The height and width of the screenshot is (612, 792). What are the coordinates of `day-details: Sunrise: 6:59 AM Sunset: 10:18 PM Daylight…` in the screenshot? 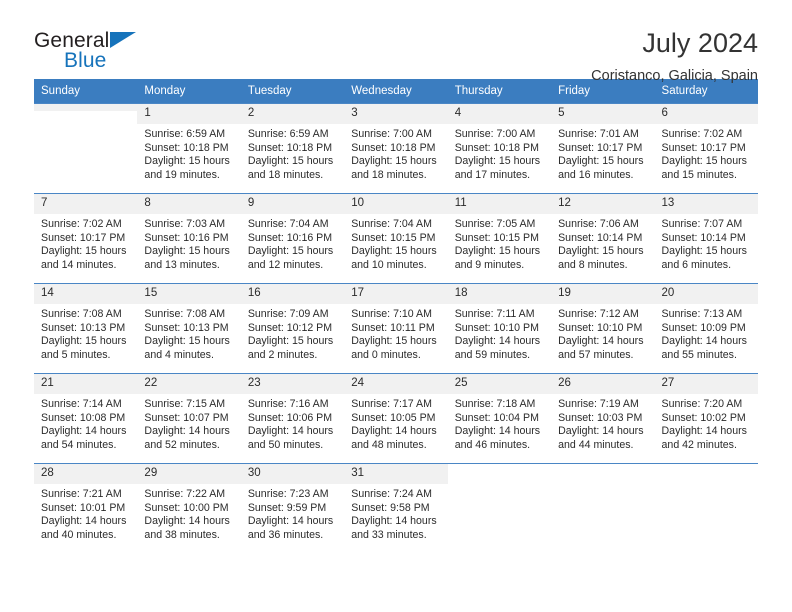 It's located at (188, 153).